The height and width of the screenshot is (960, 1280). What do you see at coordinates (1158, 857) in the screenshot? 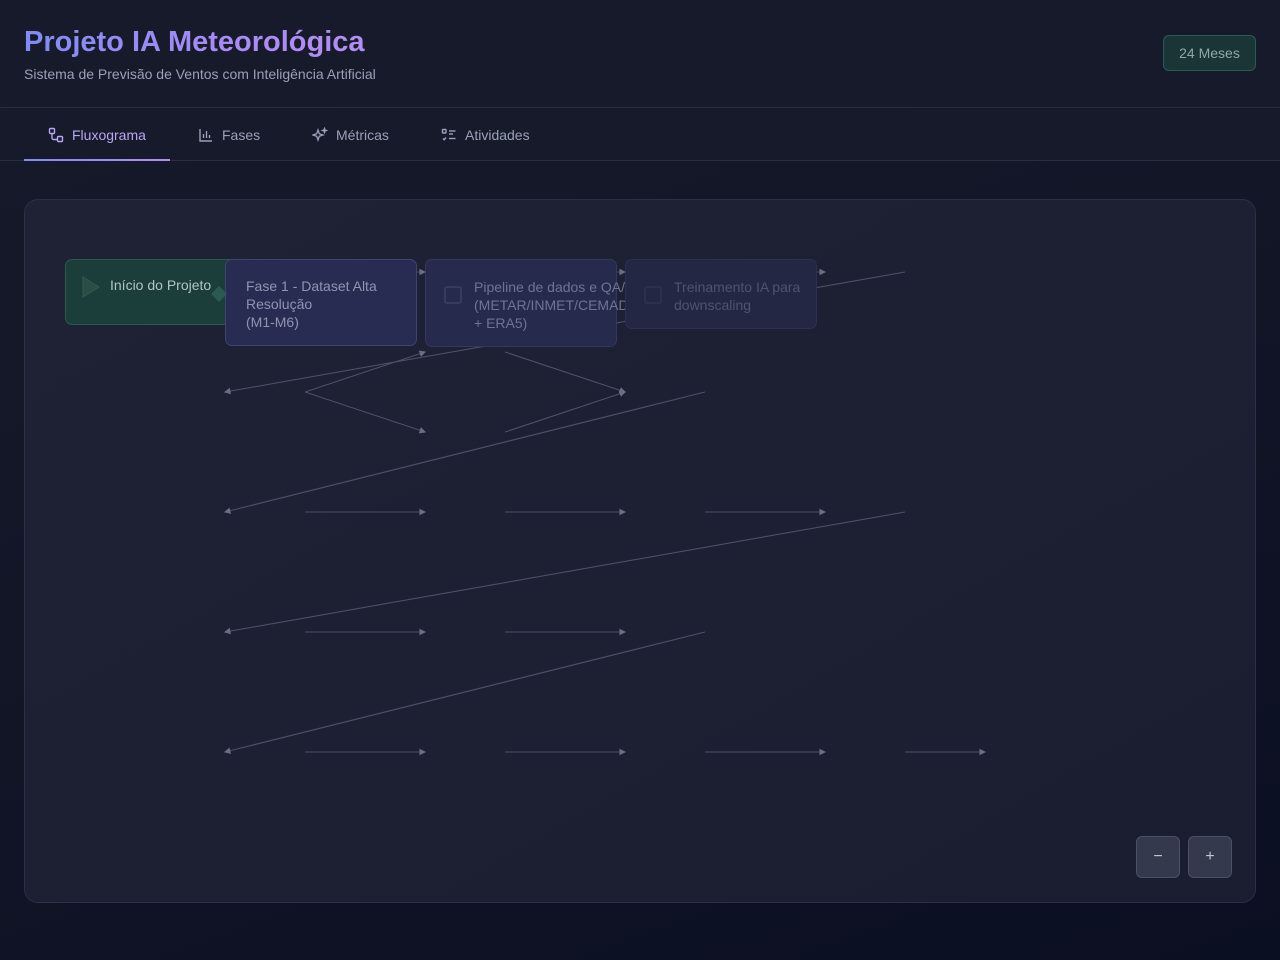
I see `zoom-out-button: −` at bounding box center [1158, 857].